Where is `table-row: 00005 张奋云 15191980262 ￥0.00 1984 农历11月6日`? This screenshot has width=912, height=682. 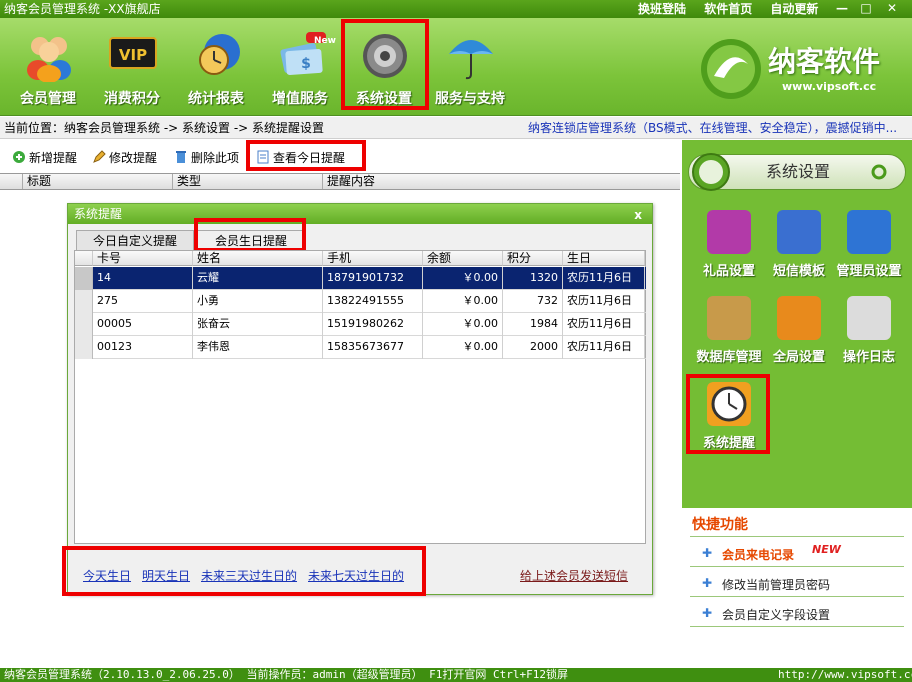 table-row: 00005 张奋云 15191980262 ￥0.00 1984 农历11月6日 is located at coordinates (360, 324).